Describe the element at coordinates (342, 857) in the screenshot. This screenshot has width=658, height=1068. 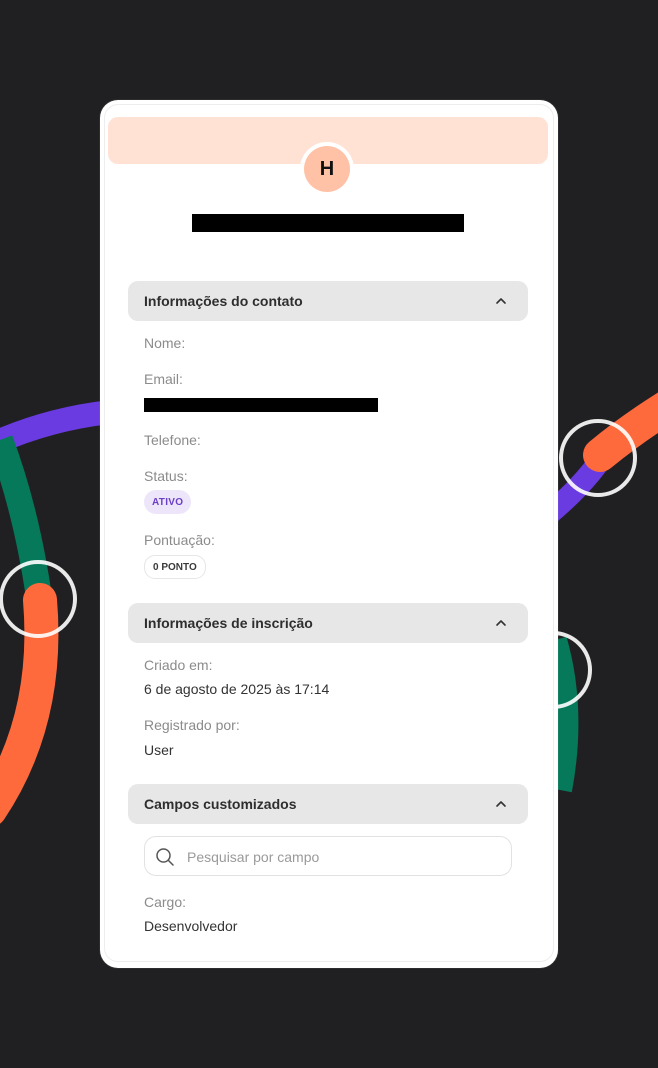
I see `field-search-input` at that location.